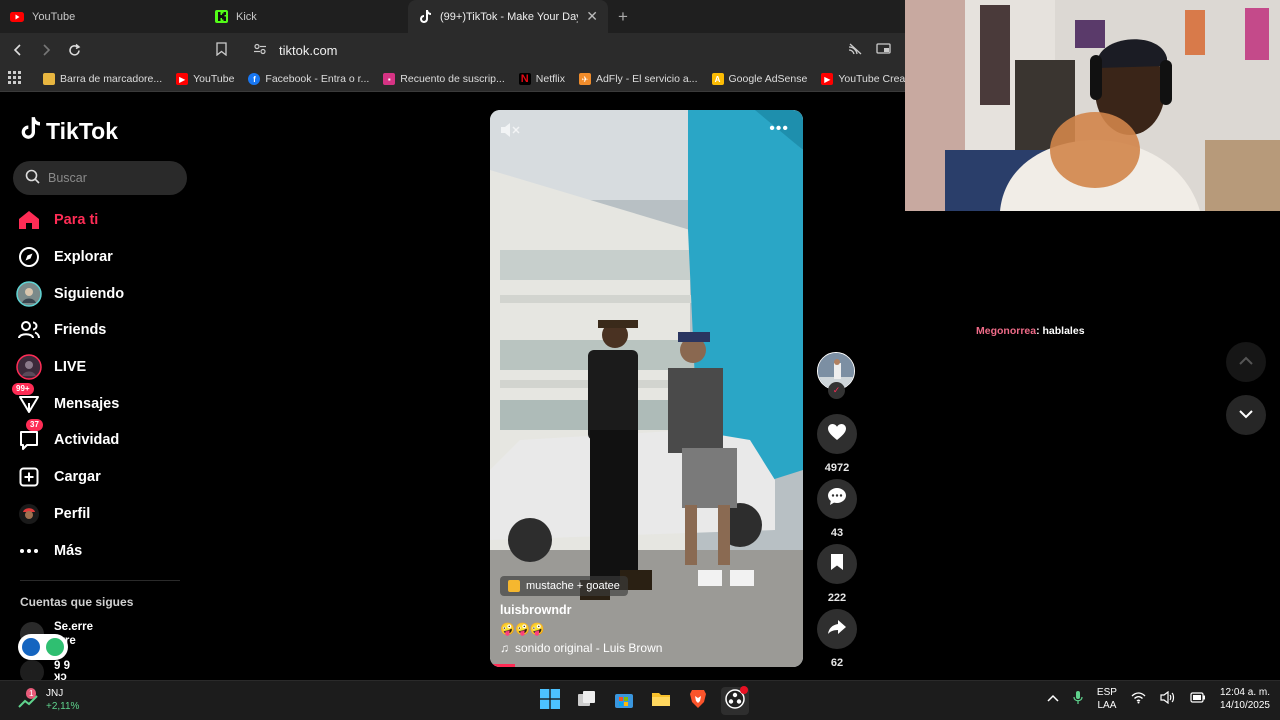 The height and width of the screenshot is (720, 1280). What do you see at coordinates (27, 399) in the screenshot?
I see `messages-icon: 99+` at bounding box center [27, 399].